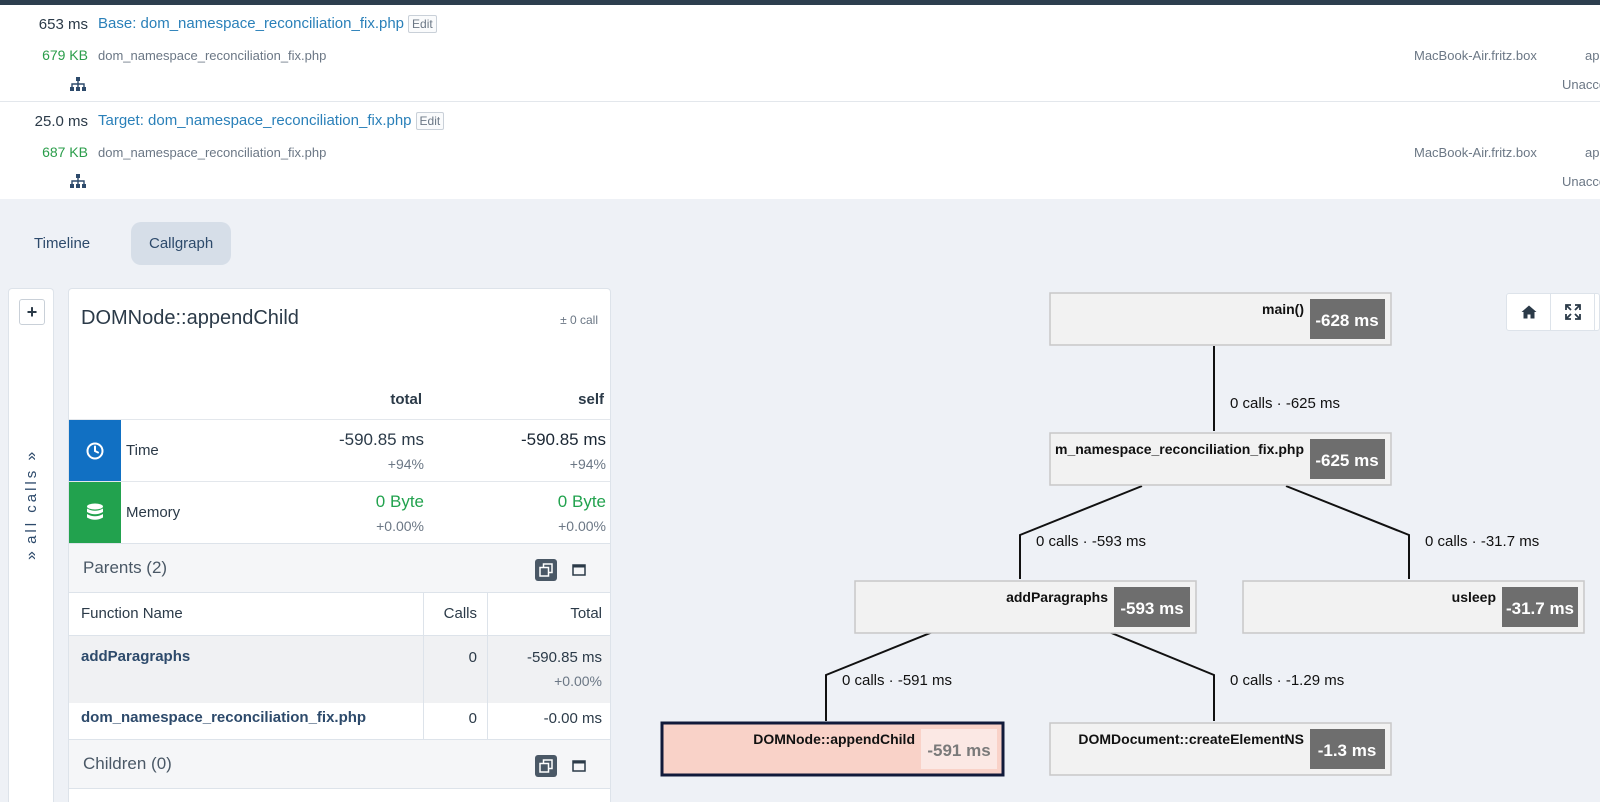 The width and height of the screenshot is (1600, 802). What do you see at coordinates (153, 512) in the screenshot?
I see `metric-label: Memory` at bounding box center [153, 512].